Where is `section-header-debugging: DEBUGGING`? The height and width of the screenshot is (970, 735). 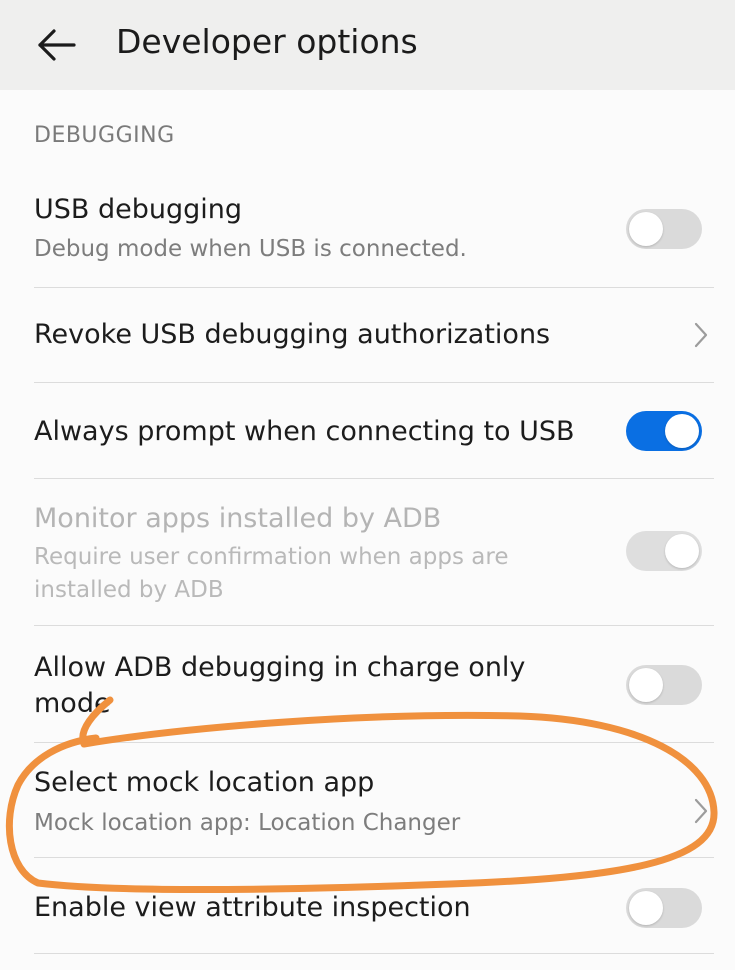 section-header-debugging: DEBUGGING is located at coordinates (104, 135).